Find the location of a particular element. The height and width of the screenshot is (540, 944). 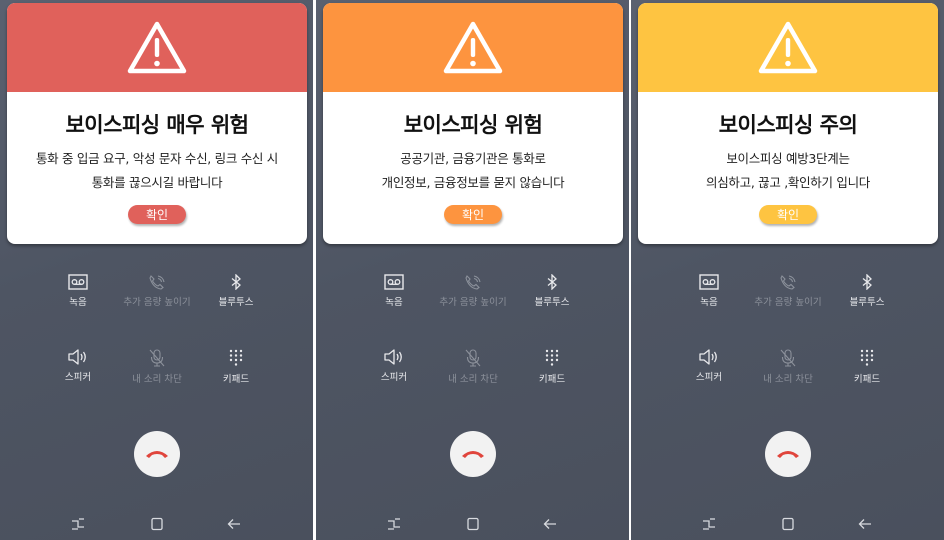

message-line: 공공기관, 금융기관은 통화로 is located at coordinates (473, 158).